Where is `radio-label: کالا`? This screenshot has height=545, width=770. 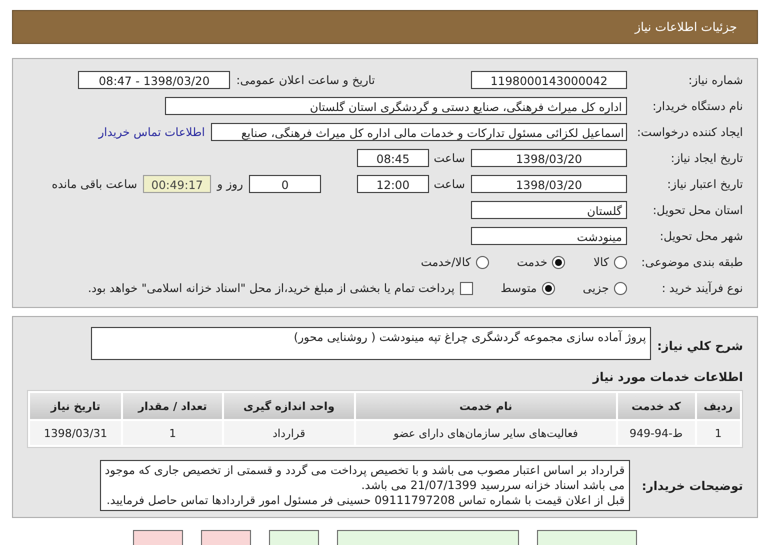
radio-label: کالا is located at coordinates (601, 262).